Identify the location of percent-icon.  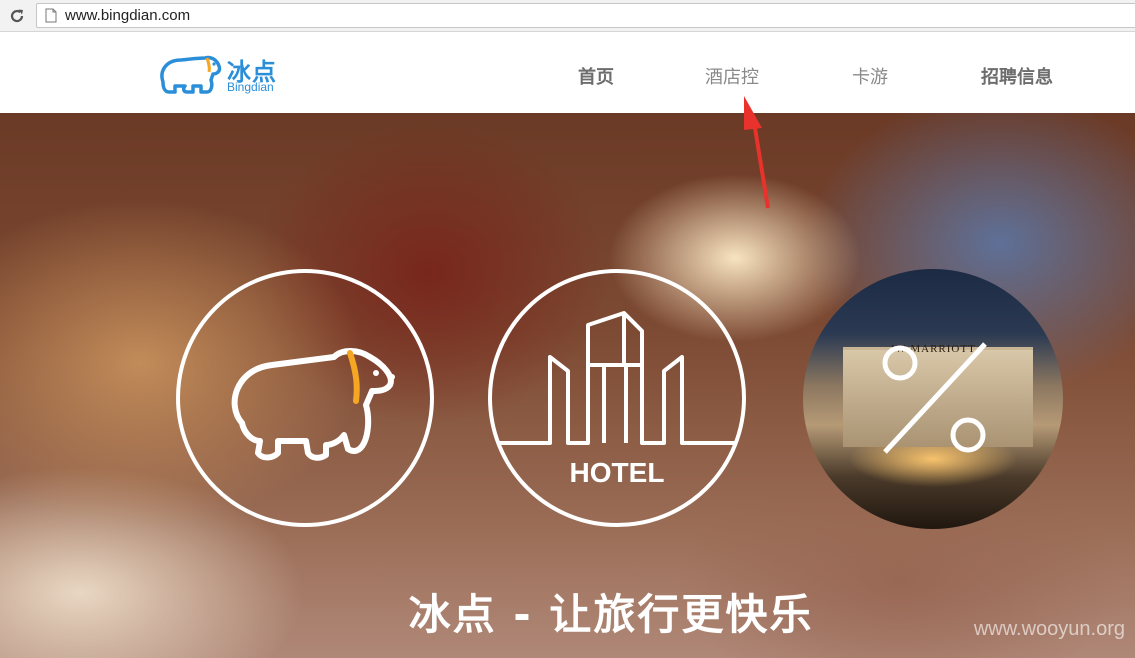
(934, 398).